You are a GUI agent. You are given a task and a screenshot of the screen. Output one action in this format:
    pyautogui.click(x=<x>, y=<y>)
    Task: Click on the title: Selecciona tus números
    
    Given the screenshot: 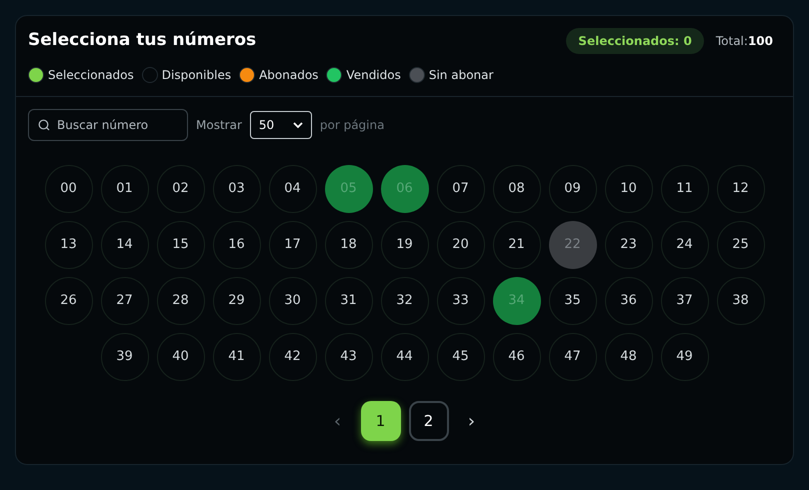 What is the action you would take?
    pyautogui.click(x=142, y=40)
    